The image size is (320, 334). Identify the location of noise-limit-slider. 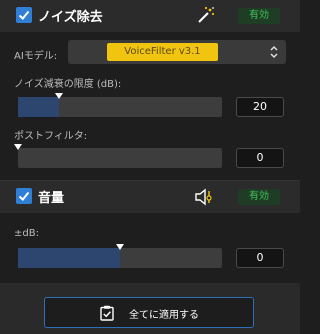
(120, 105).